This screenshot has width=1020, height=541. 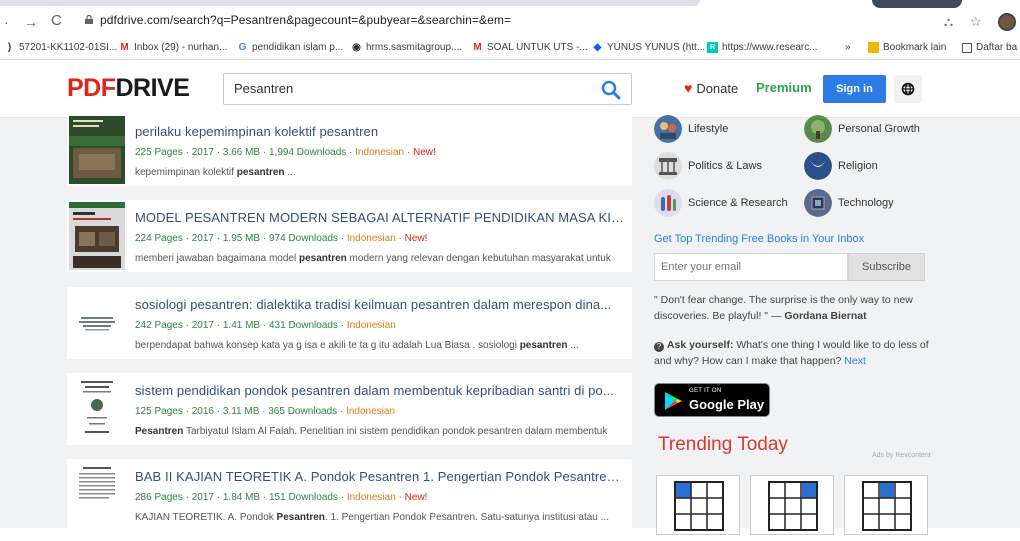 What do you see at coordinates (849, 203) in the screenshot?
I see `category-technology: Technology` at bounding box center [849, 203].